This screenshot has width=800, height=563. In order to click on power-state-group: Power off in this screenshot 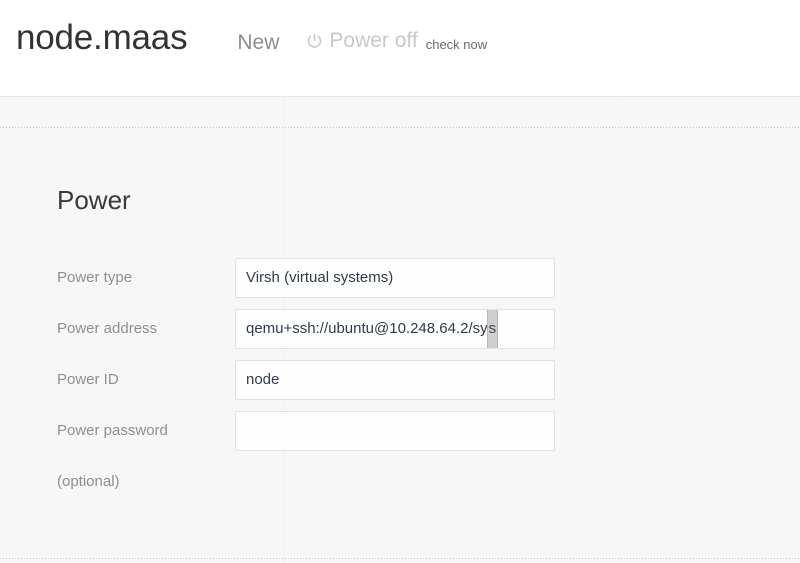, I will do `click(362, 41)`.